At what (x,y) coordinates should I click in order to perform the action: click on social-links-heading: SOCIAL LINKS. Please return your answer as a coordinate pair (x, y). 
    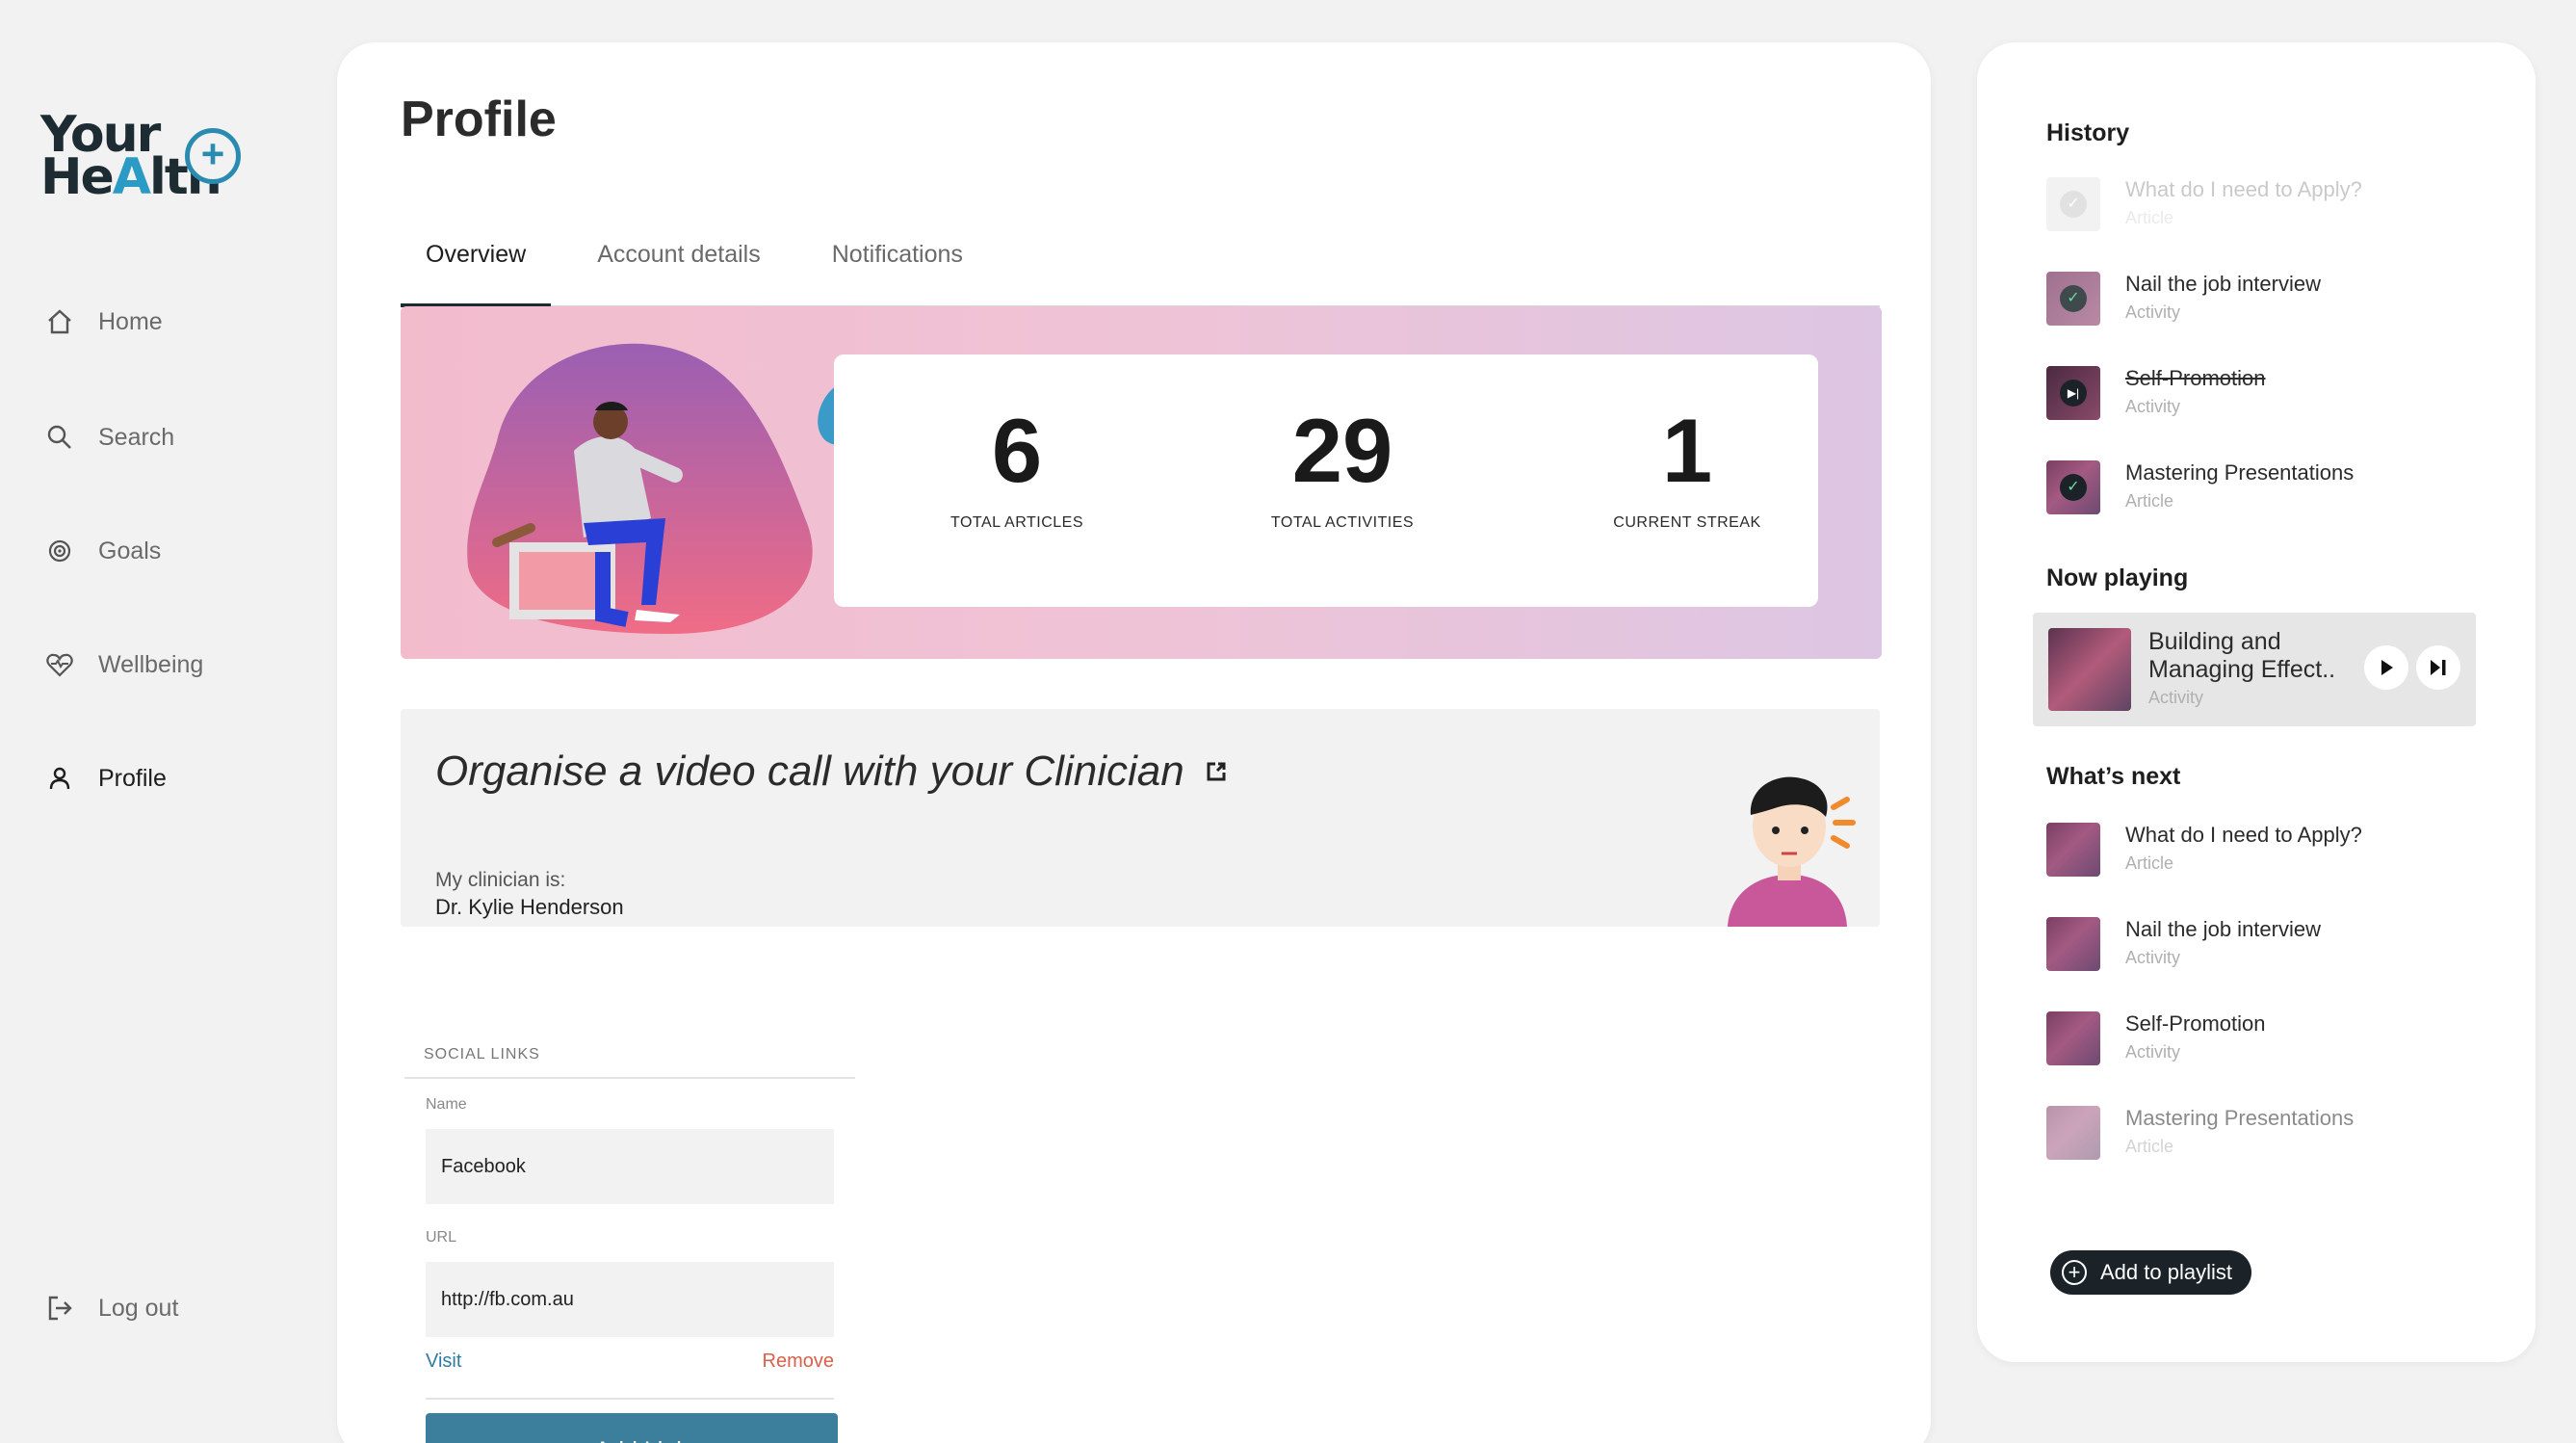
    Looking at the image, I should click on (629, 1057).